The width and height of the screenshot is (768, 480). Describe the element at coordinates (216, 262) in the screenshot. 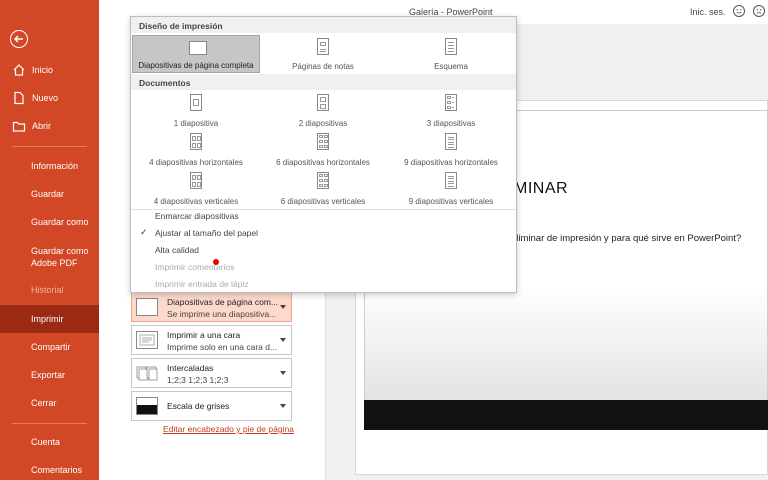

I see `mouse-cursor-indicator` at that location.